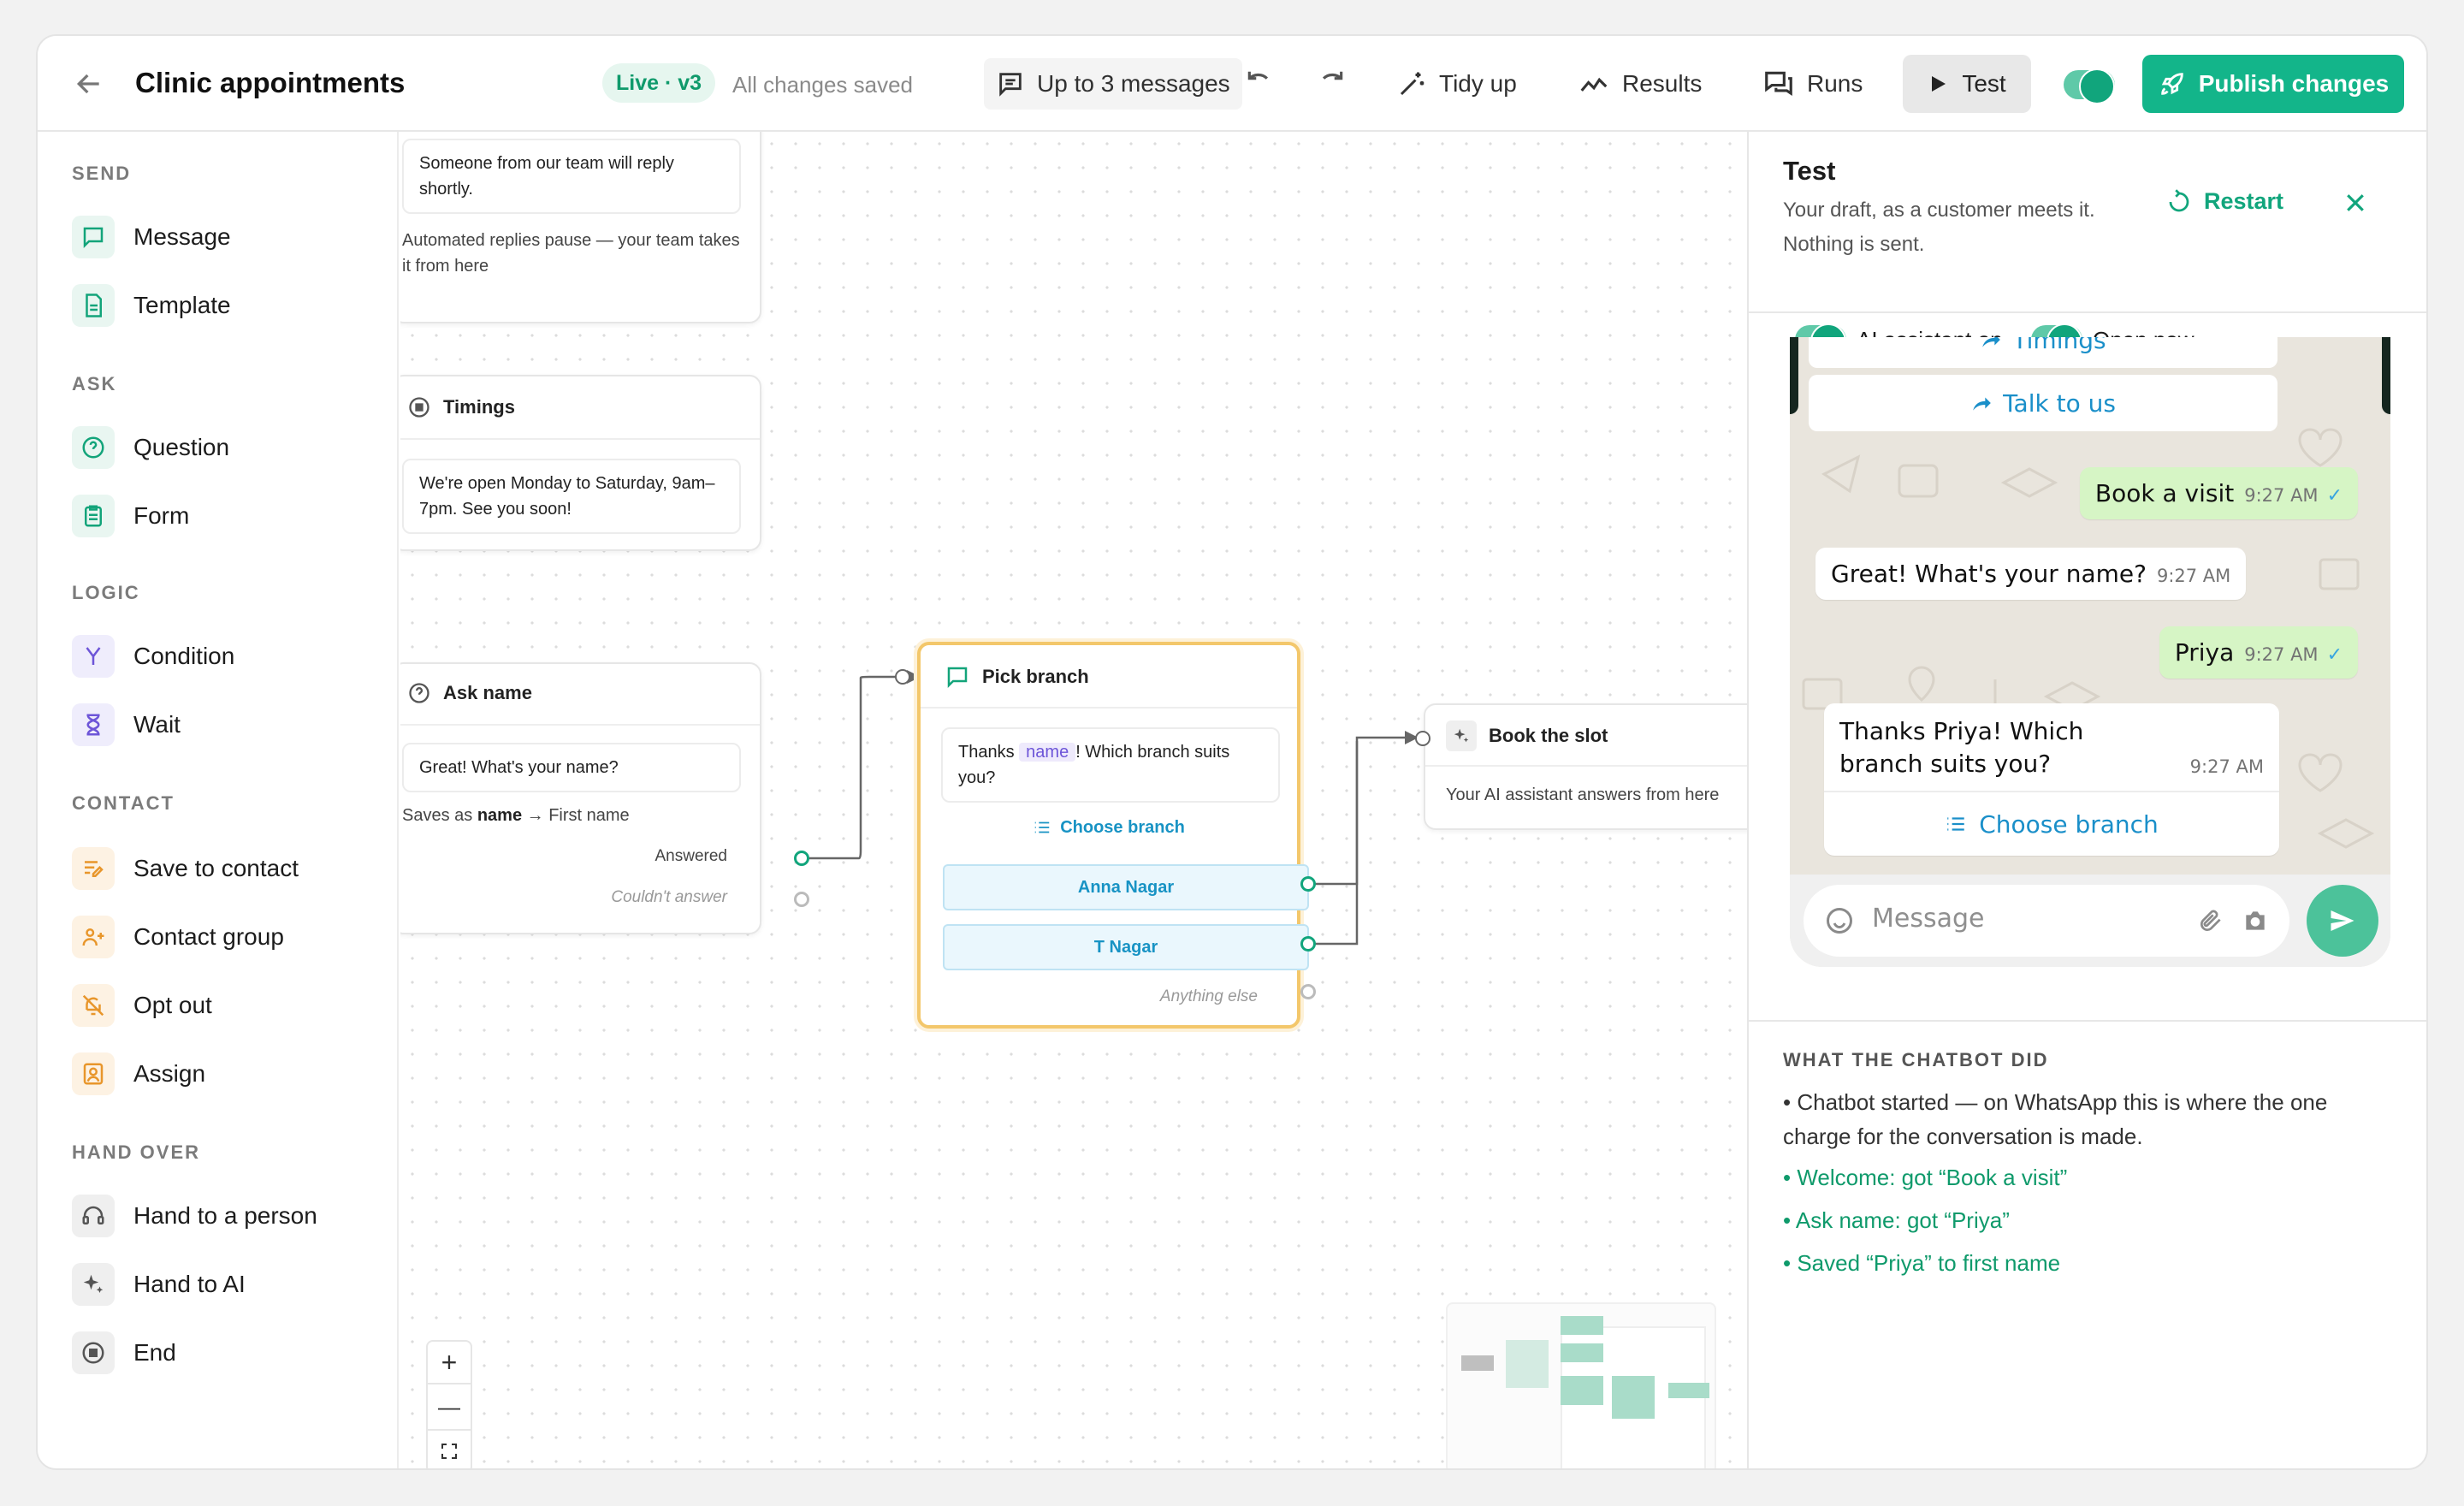 The image size is (2464, 1506). What do you see at coordinates (2224, 202) in the screenshot?
I see `restart-button: Restart` at bounding box center [2224, 202].